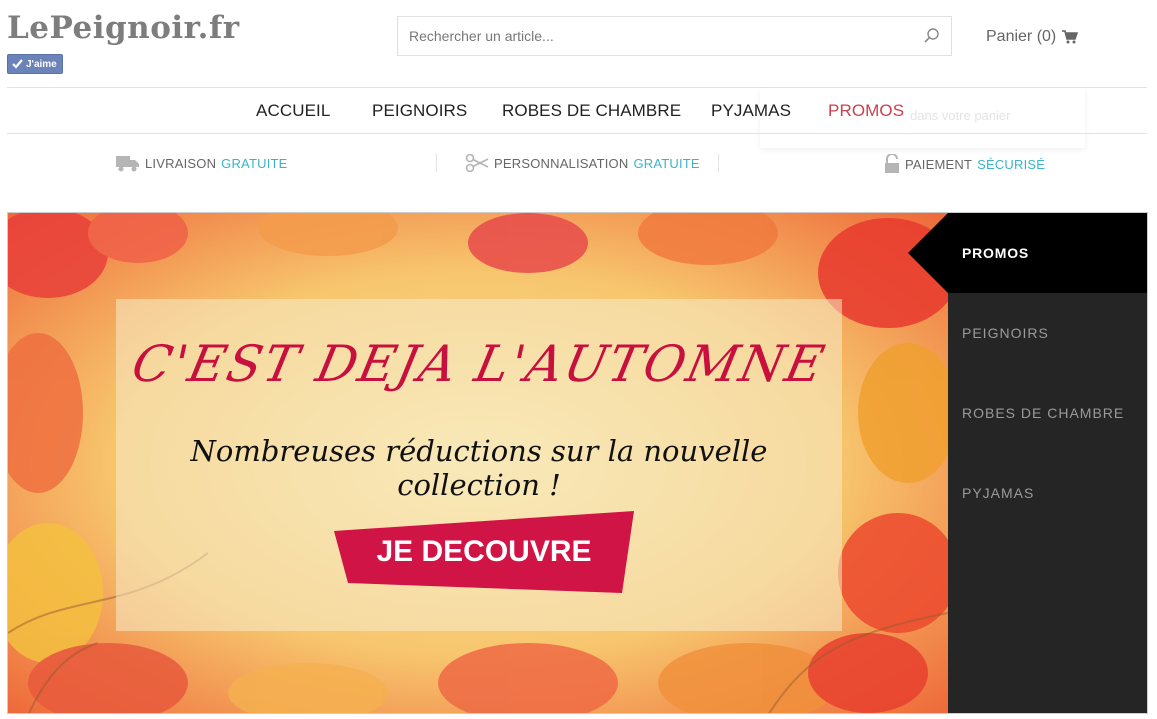  I want to click on feature-label: PERSONNALISATION, so click(561, 163).